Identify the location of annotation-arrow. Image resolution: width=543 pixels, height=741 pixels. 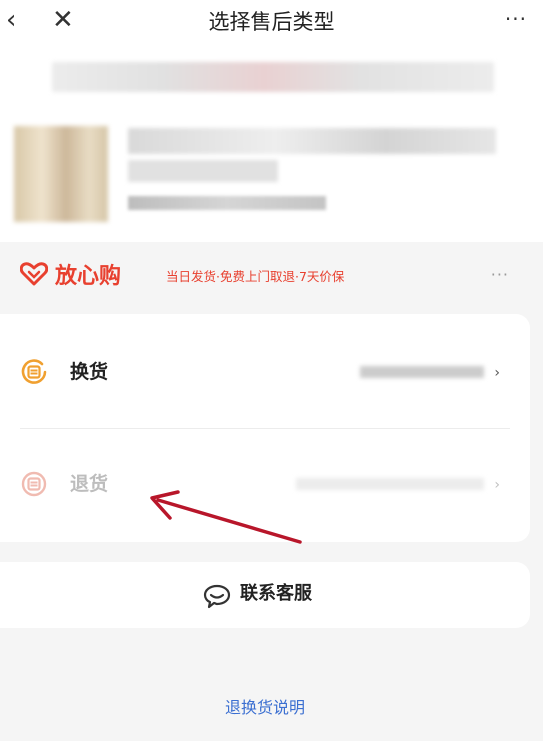
(226, 517).